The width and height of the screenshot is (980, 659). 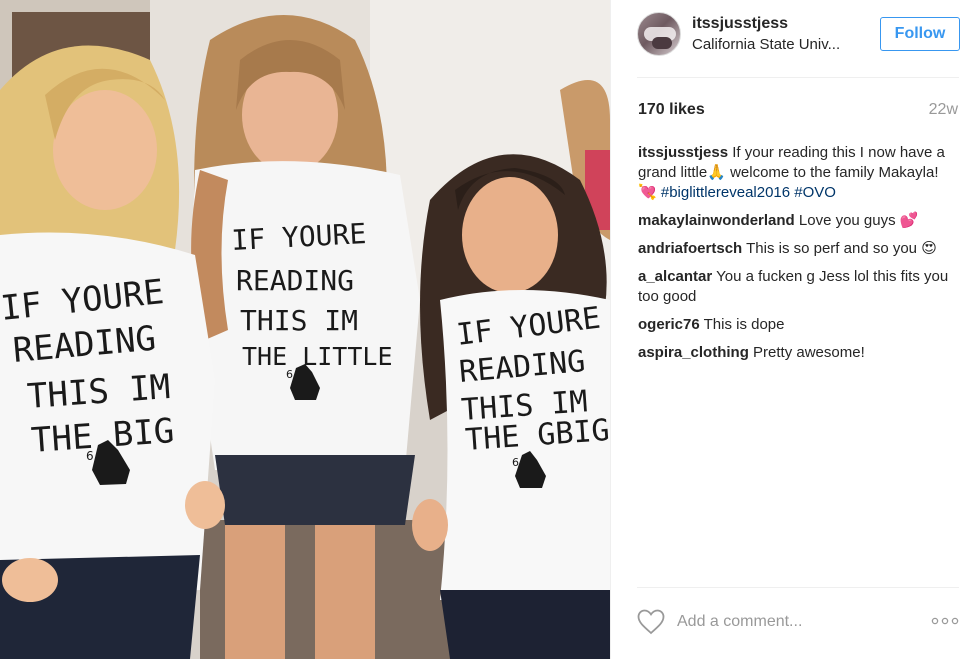 I want to click on comment-bar, so click(x=798, y=624).